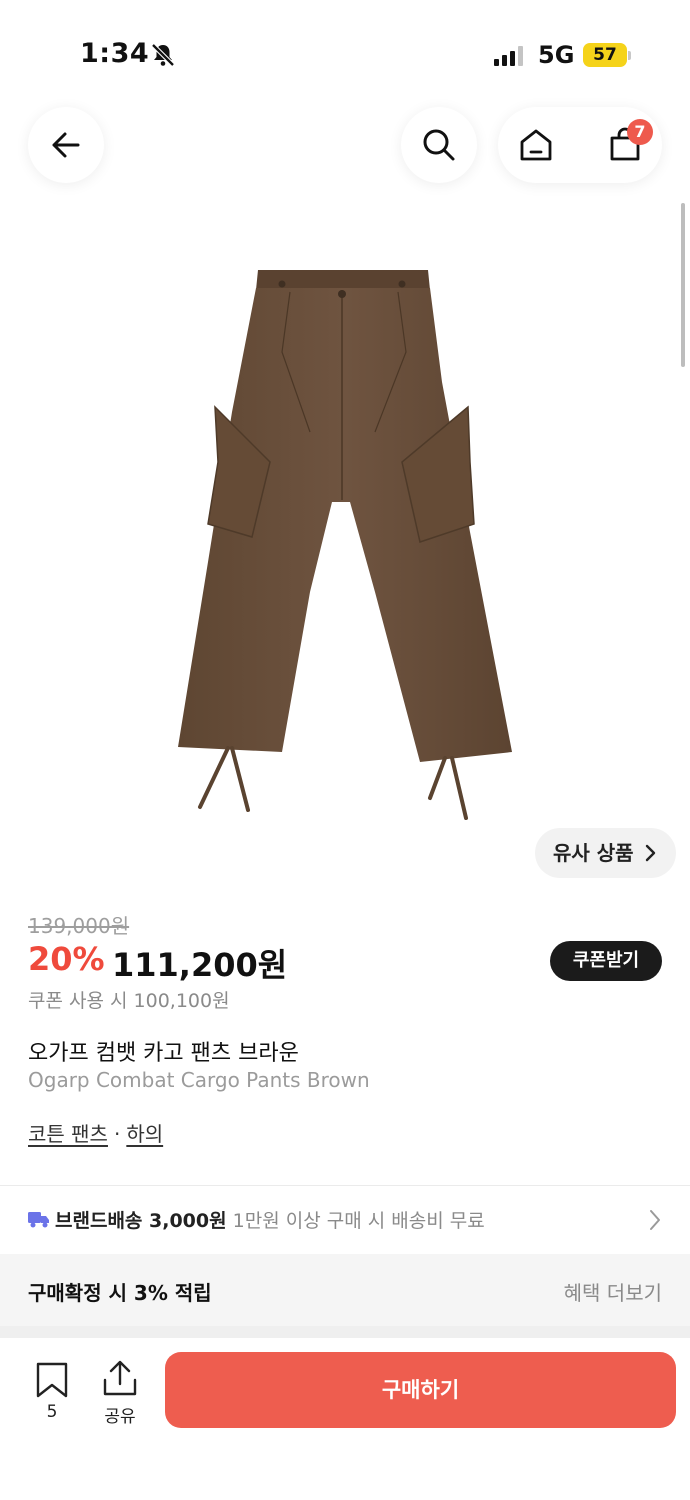 The height and width of the screenshot is (1500, 690). Describe the element at coordinates (629, 55) in the screenshot. I see `battery-tip` at that location.